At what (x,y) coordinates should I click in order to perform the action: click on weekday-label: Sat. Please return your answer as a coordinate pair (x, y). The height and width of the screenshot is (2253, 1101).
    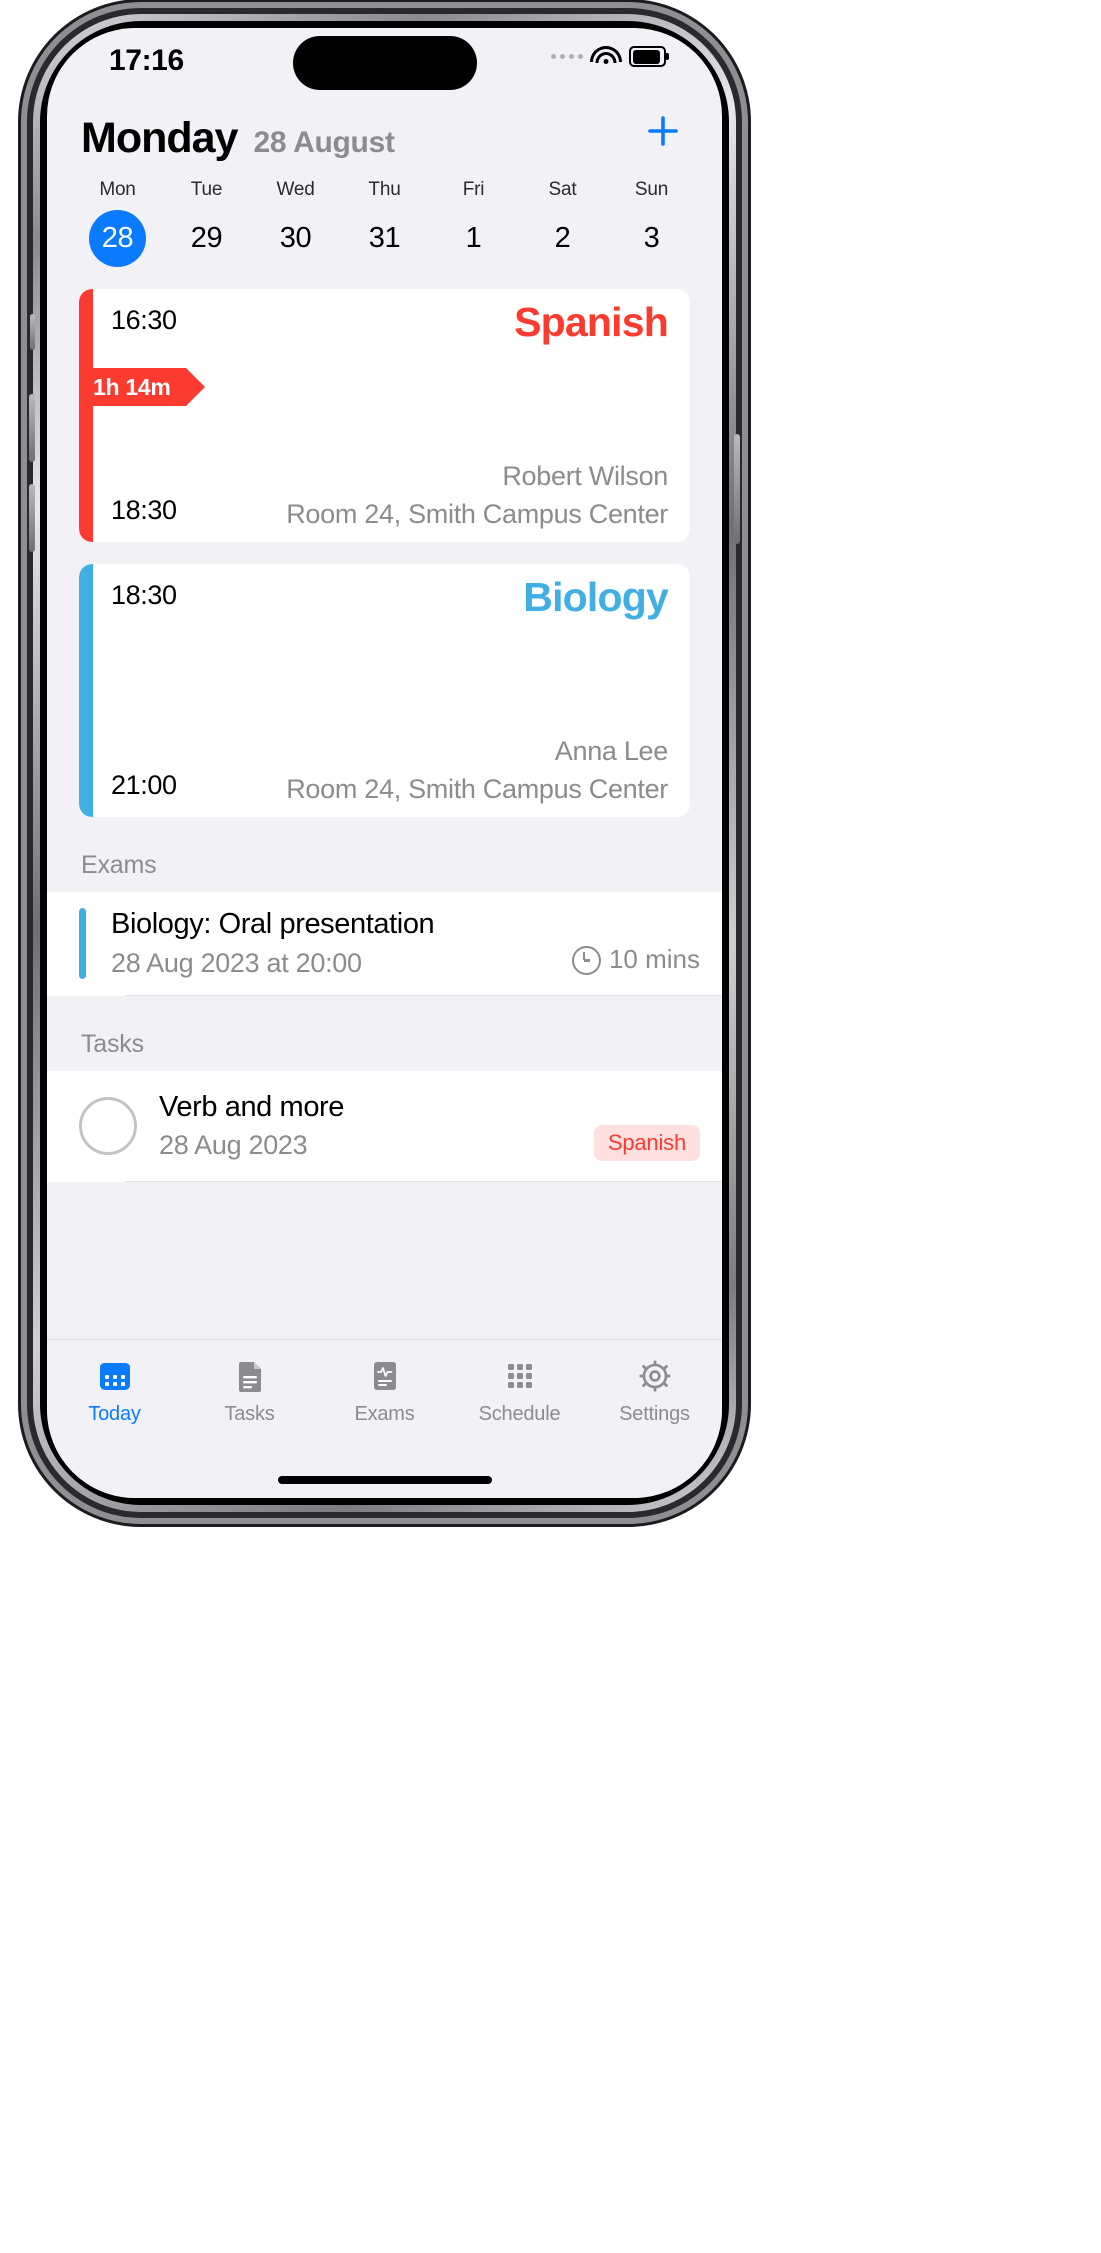
    Looking at the image, I should click on (562, 189).